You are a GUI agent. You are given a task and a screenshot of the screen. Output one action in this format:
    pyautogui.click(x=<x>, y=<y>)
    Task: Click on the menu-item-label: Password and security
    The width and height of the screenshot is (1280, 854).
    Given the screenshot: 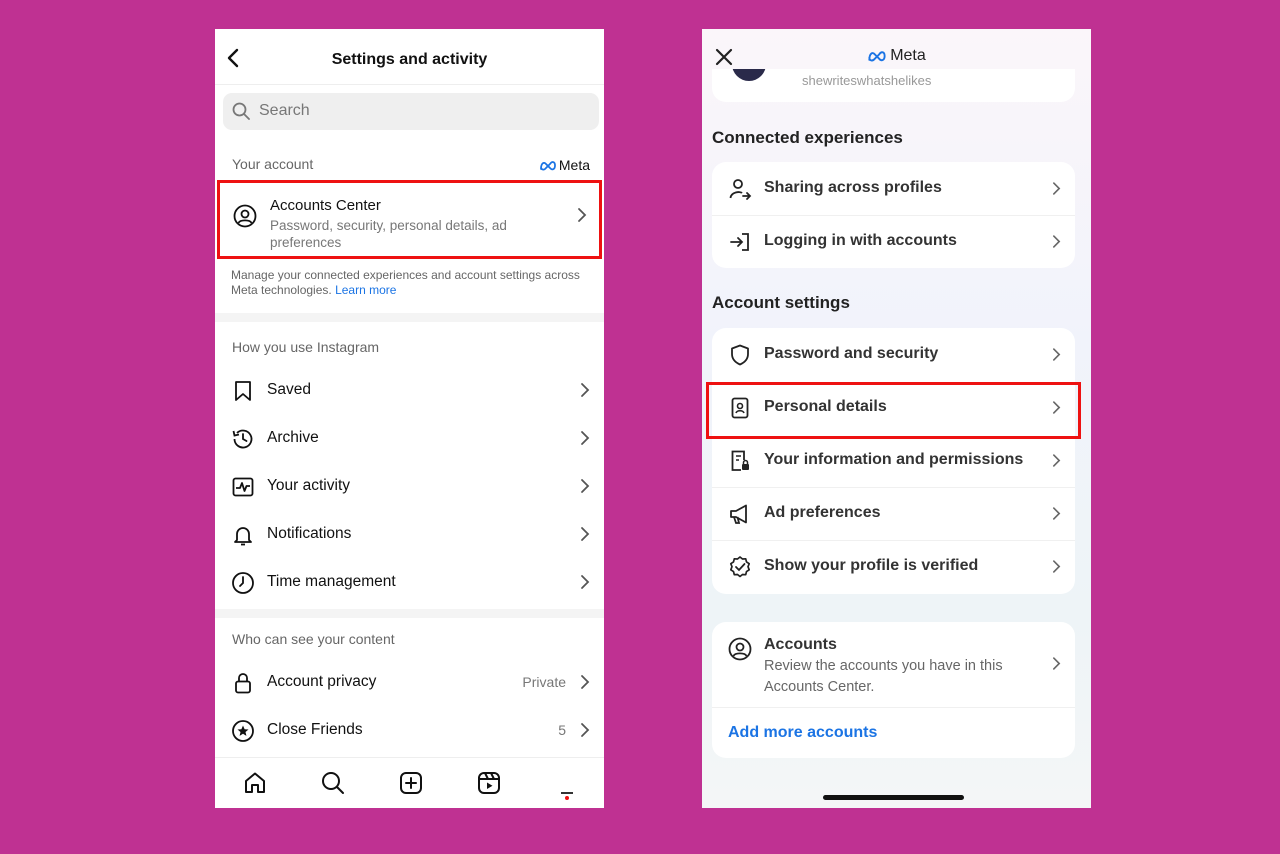 What is the action you would take?
    pyautogui.click(x=851, y=353)
    